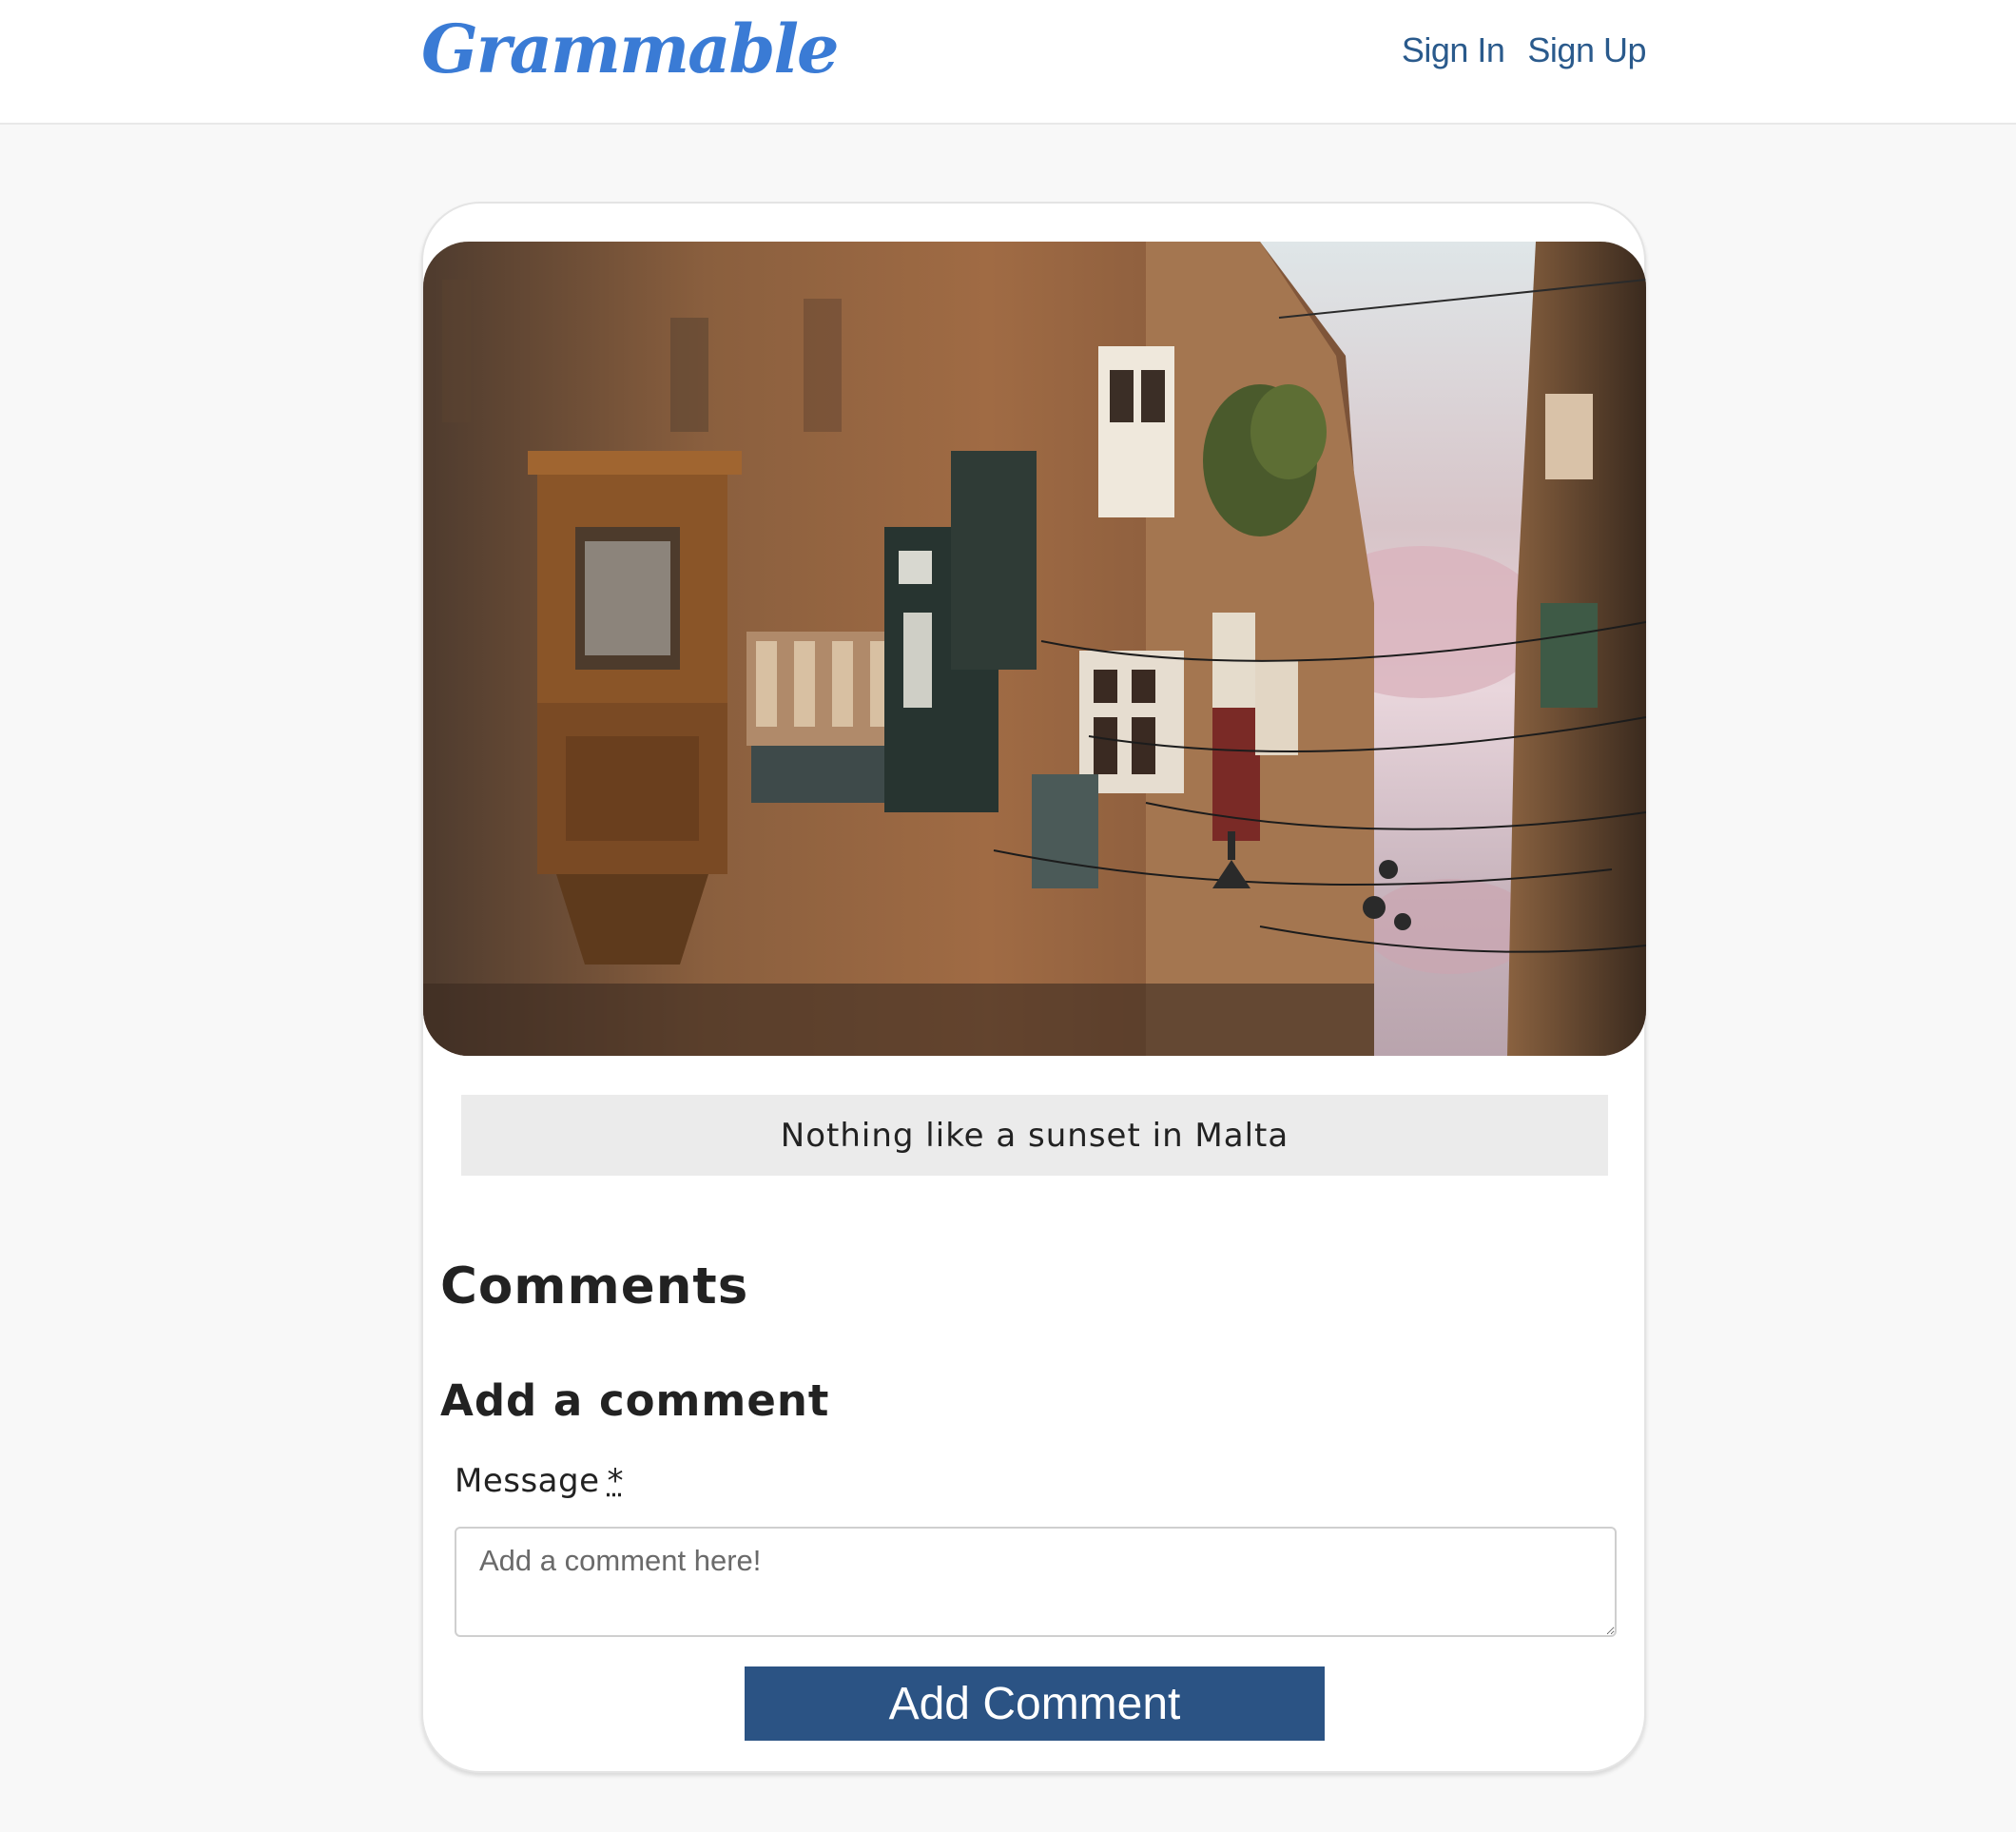 Image resolution: width=2016 pixels, height=1832 pixels. Describe the element at coordinates (594, 1286) in the screenshot. I see `comments-heading: Comments` at that location.